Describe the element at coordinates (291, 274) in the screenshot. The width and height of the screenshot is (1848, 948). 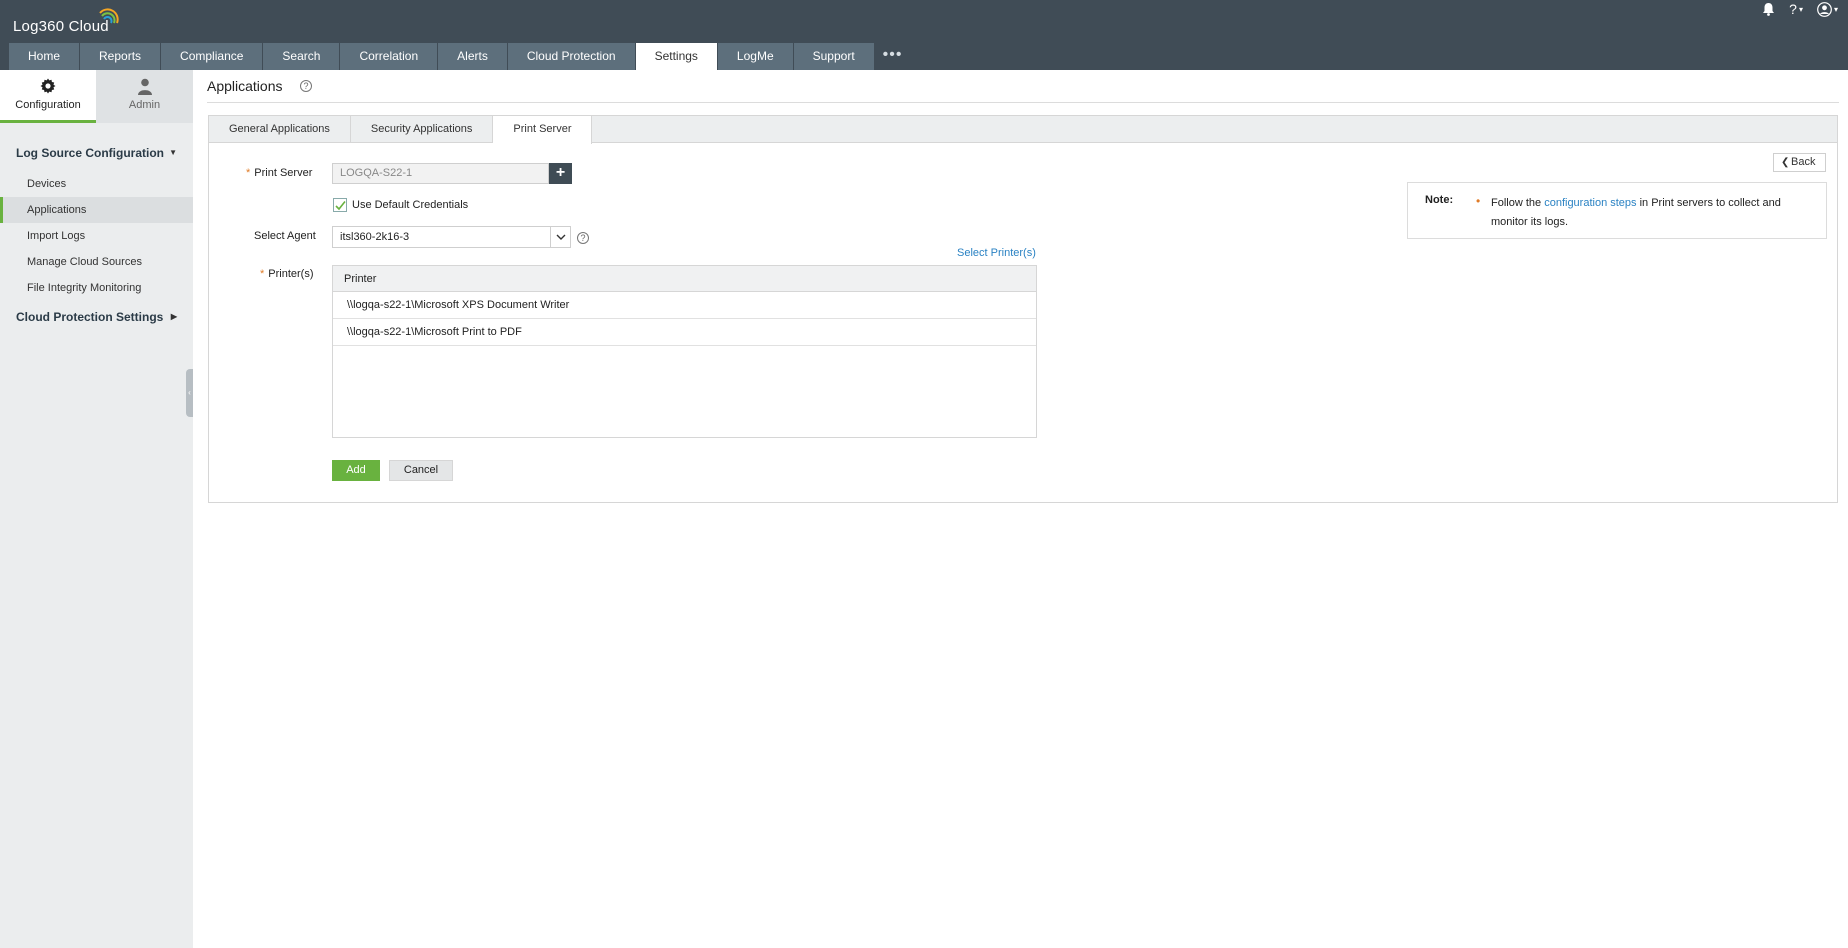
I see `printers-label-text: Printer(s)` at that location.